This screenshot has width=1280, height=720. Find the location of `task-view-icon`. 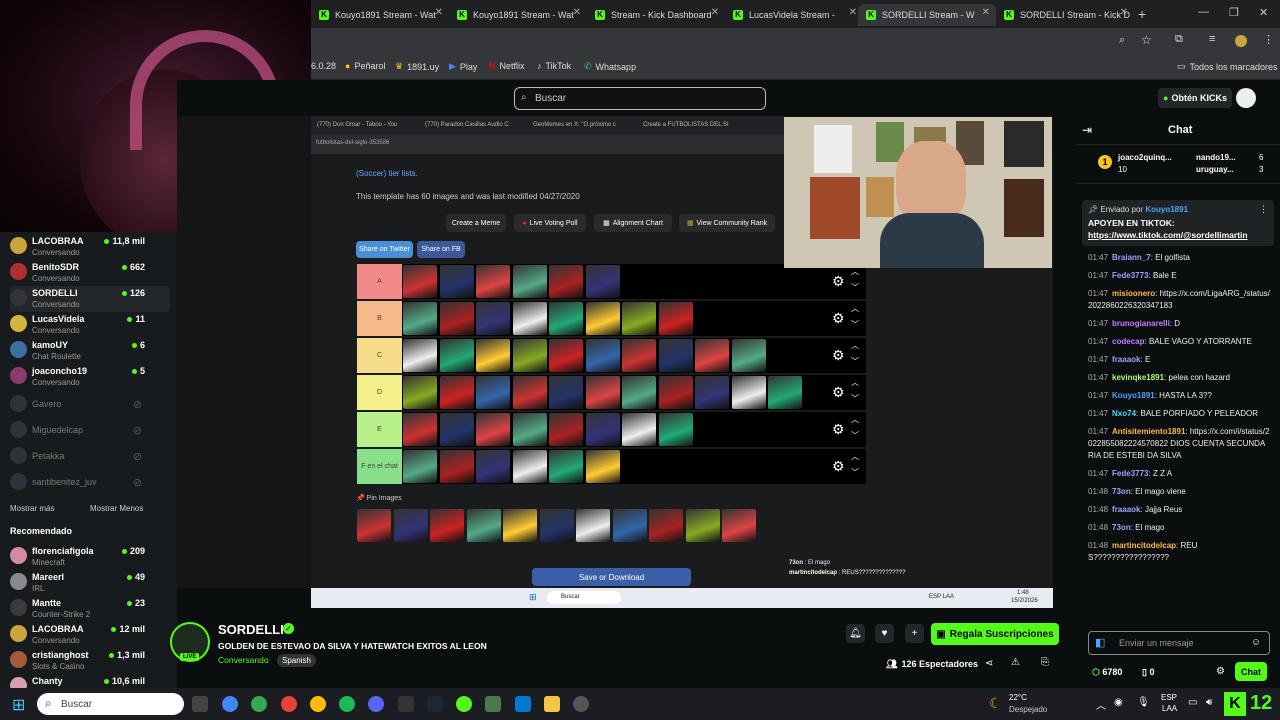

task-view-icon is located at coordinates (200, 704).